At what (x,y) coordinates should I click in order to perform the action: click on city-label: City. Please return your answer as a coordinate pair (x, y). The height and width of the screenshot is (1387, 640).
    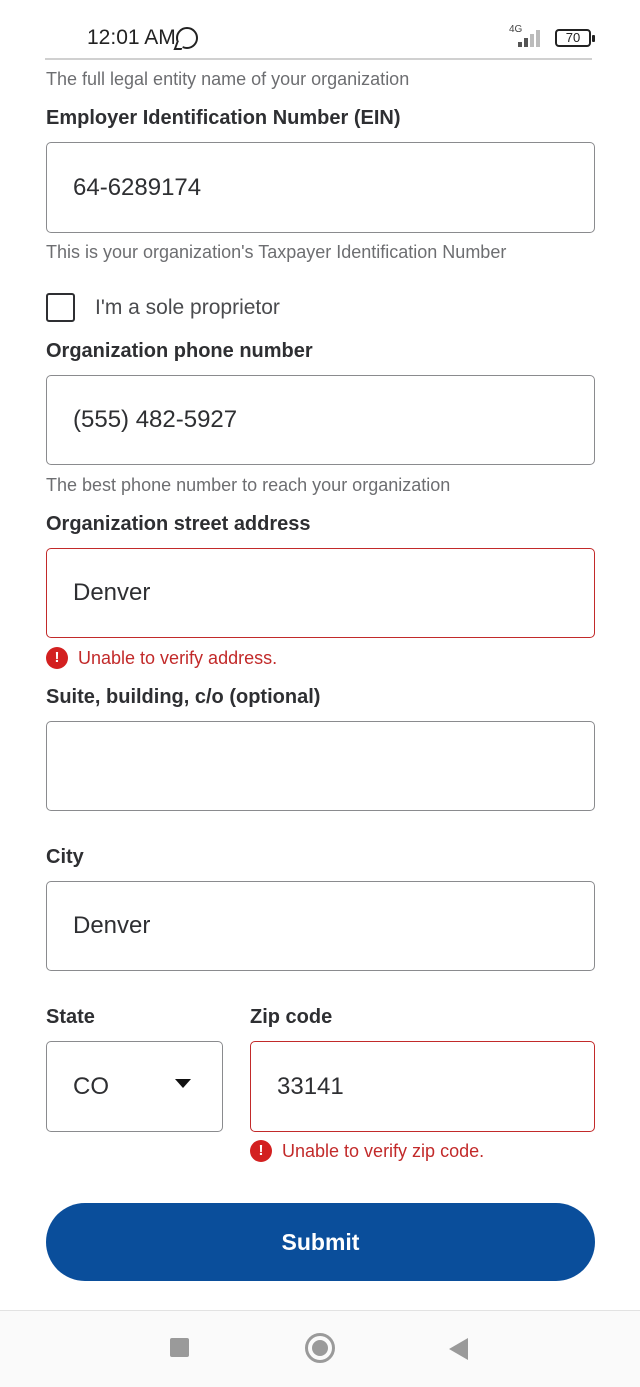
    Looking at the image, I should click on (65, 857).